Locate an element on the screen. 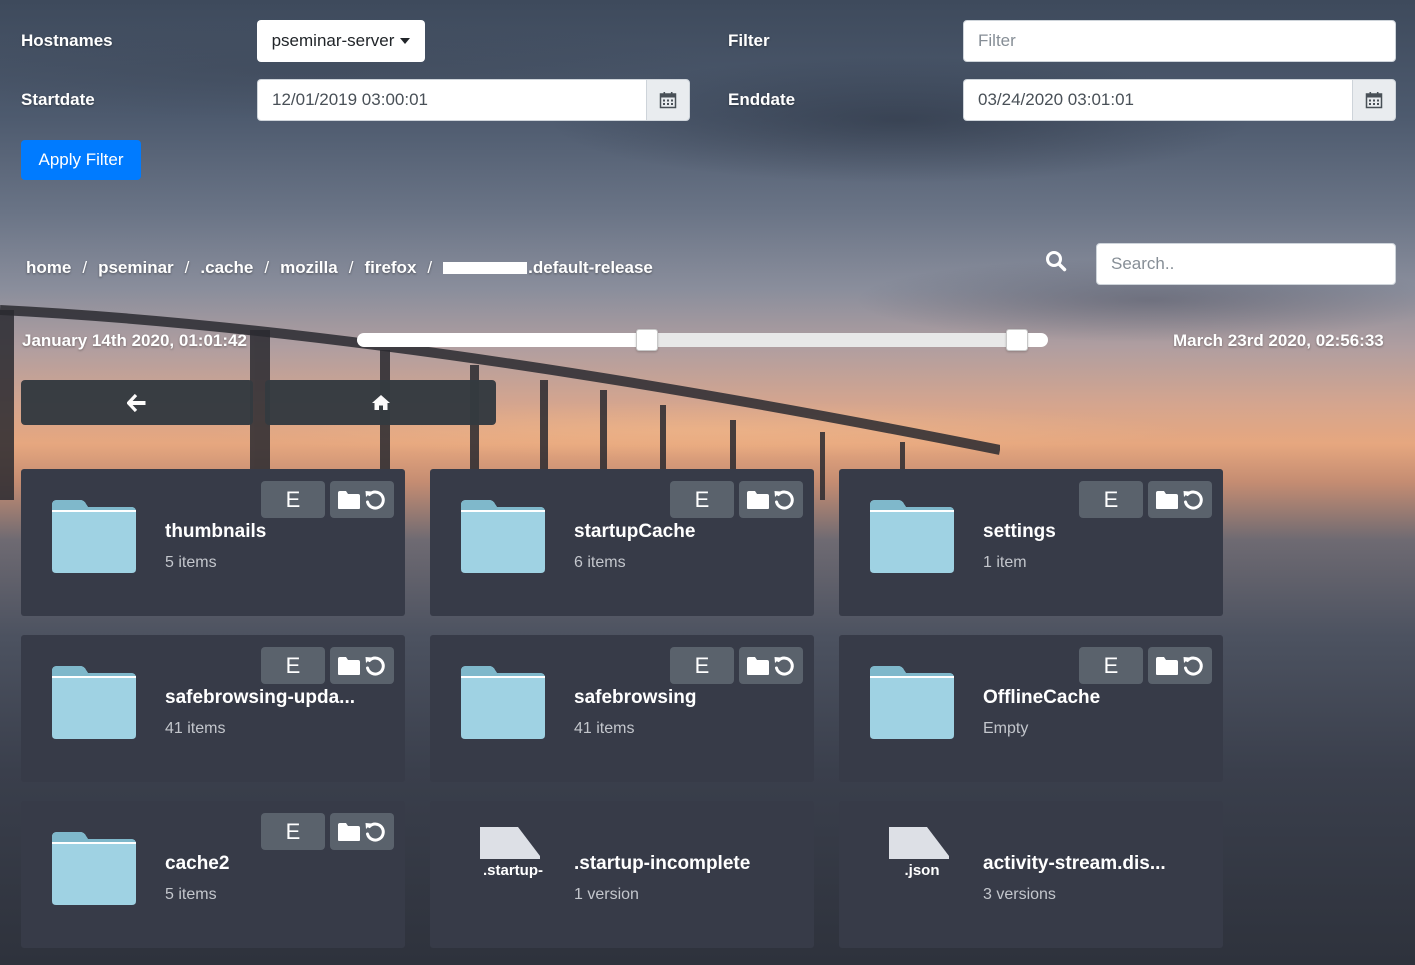 The image size is (1415, 965). file-icon is located at coordinates (505, 845).